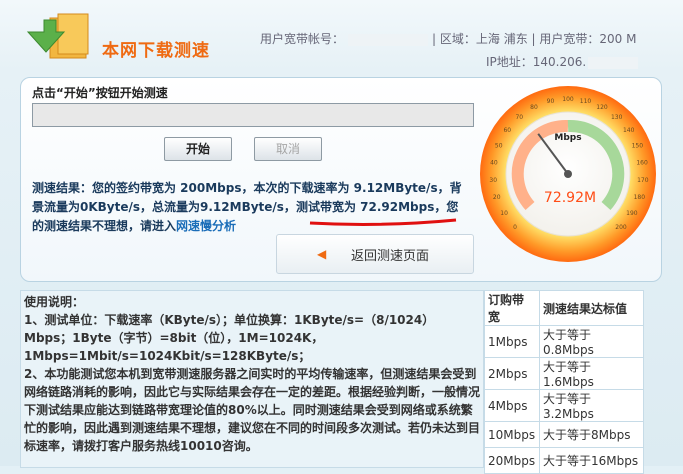  I want to click on back-to-test-button: ◀ 返回测速页面, so click(375, 254).